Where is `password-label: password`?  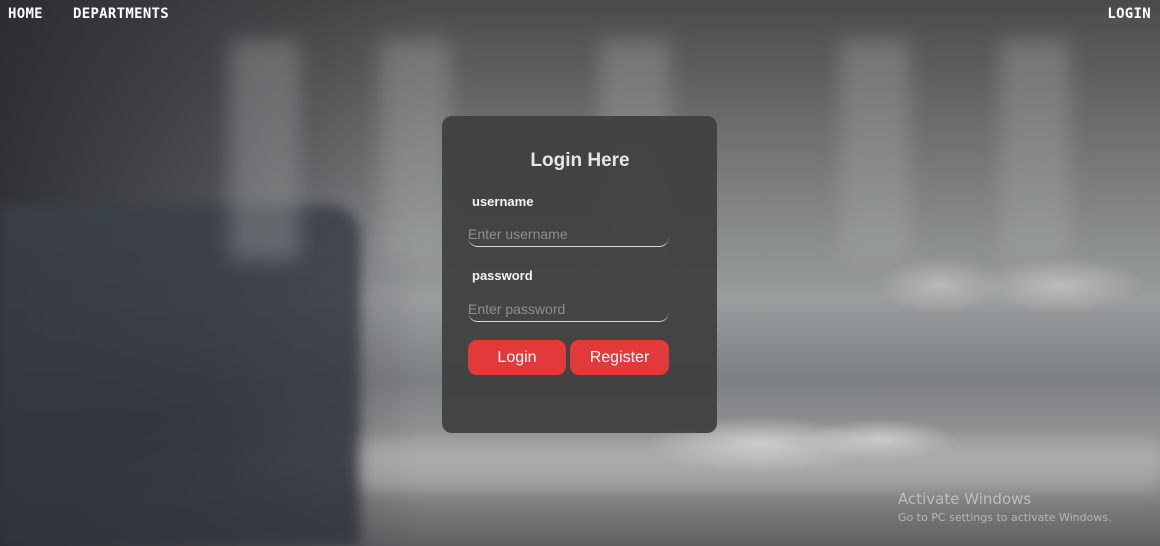
password-label: password is located at coordinates (502, 275).